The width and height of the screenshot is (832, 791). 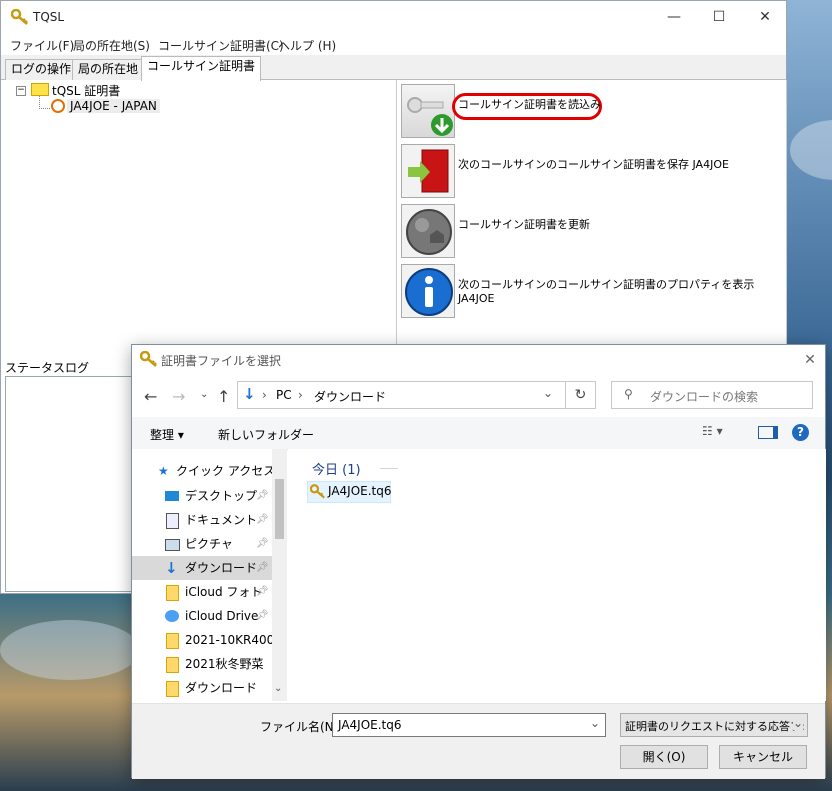 What do you see at coordinates (47, 368) in the screenshot?
I see `status-log-title: ステータスログ` at bounding box center [47, 368].